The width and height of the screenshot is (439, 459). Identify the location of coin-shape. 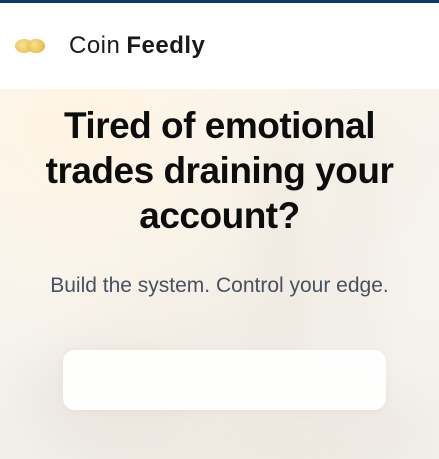
(36, 46).